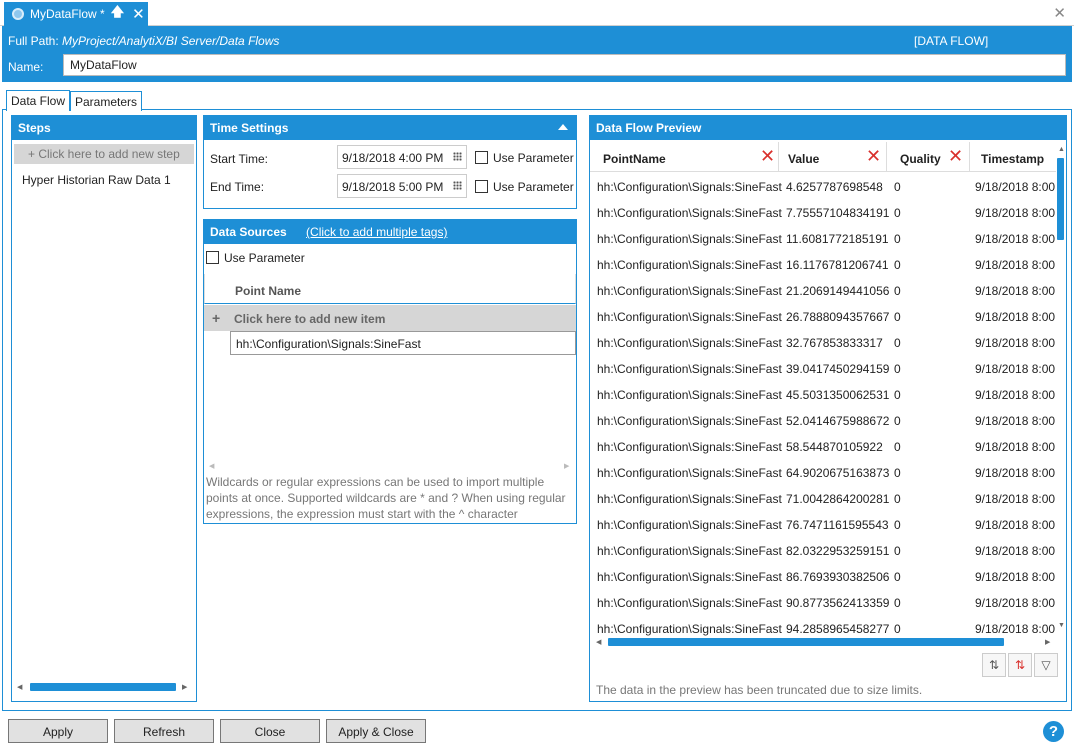 The width and height of the screenshot is (1074, 750). What do you see at coordinates (806, 642) in the screenshot?
I see `preview-horizontal-scrollbar` at bounding box center [806, 642].